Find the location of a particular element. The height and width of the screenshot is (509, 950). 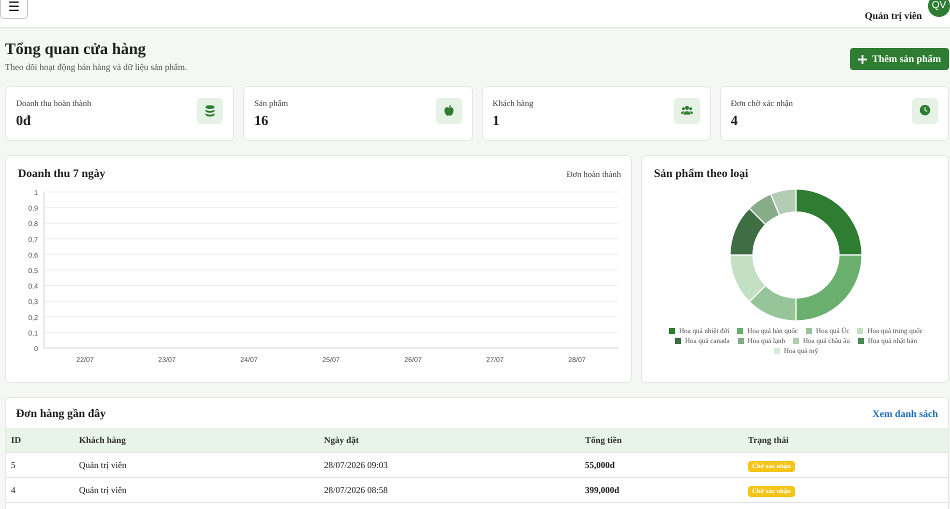

stat-value: 1 is located at coordinates (496, 122).